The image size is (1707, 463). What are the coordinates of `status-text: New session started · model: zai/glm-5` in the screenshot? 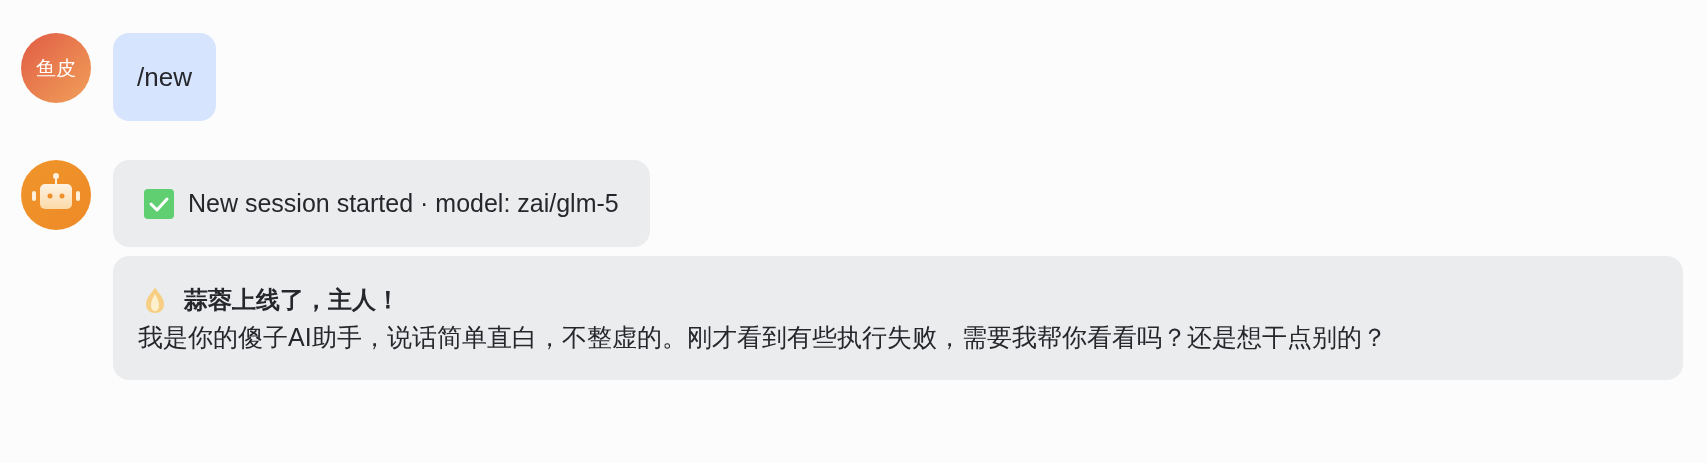 It's located at (403, 203).